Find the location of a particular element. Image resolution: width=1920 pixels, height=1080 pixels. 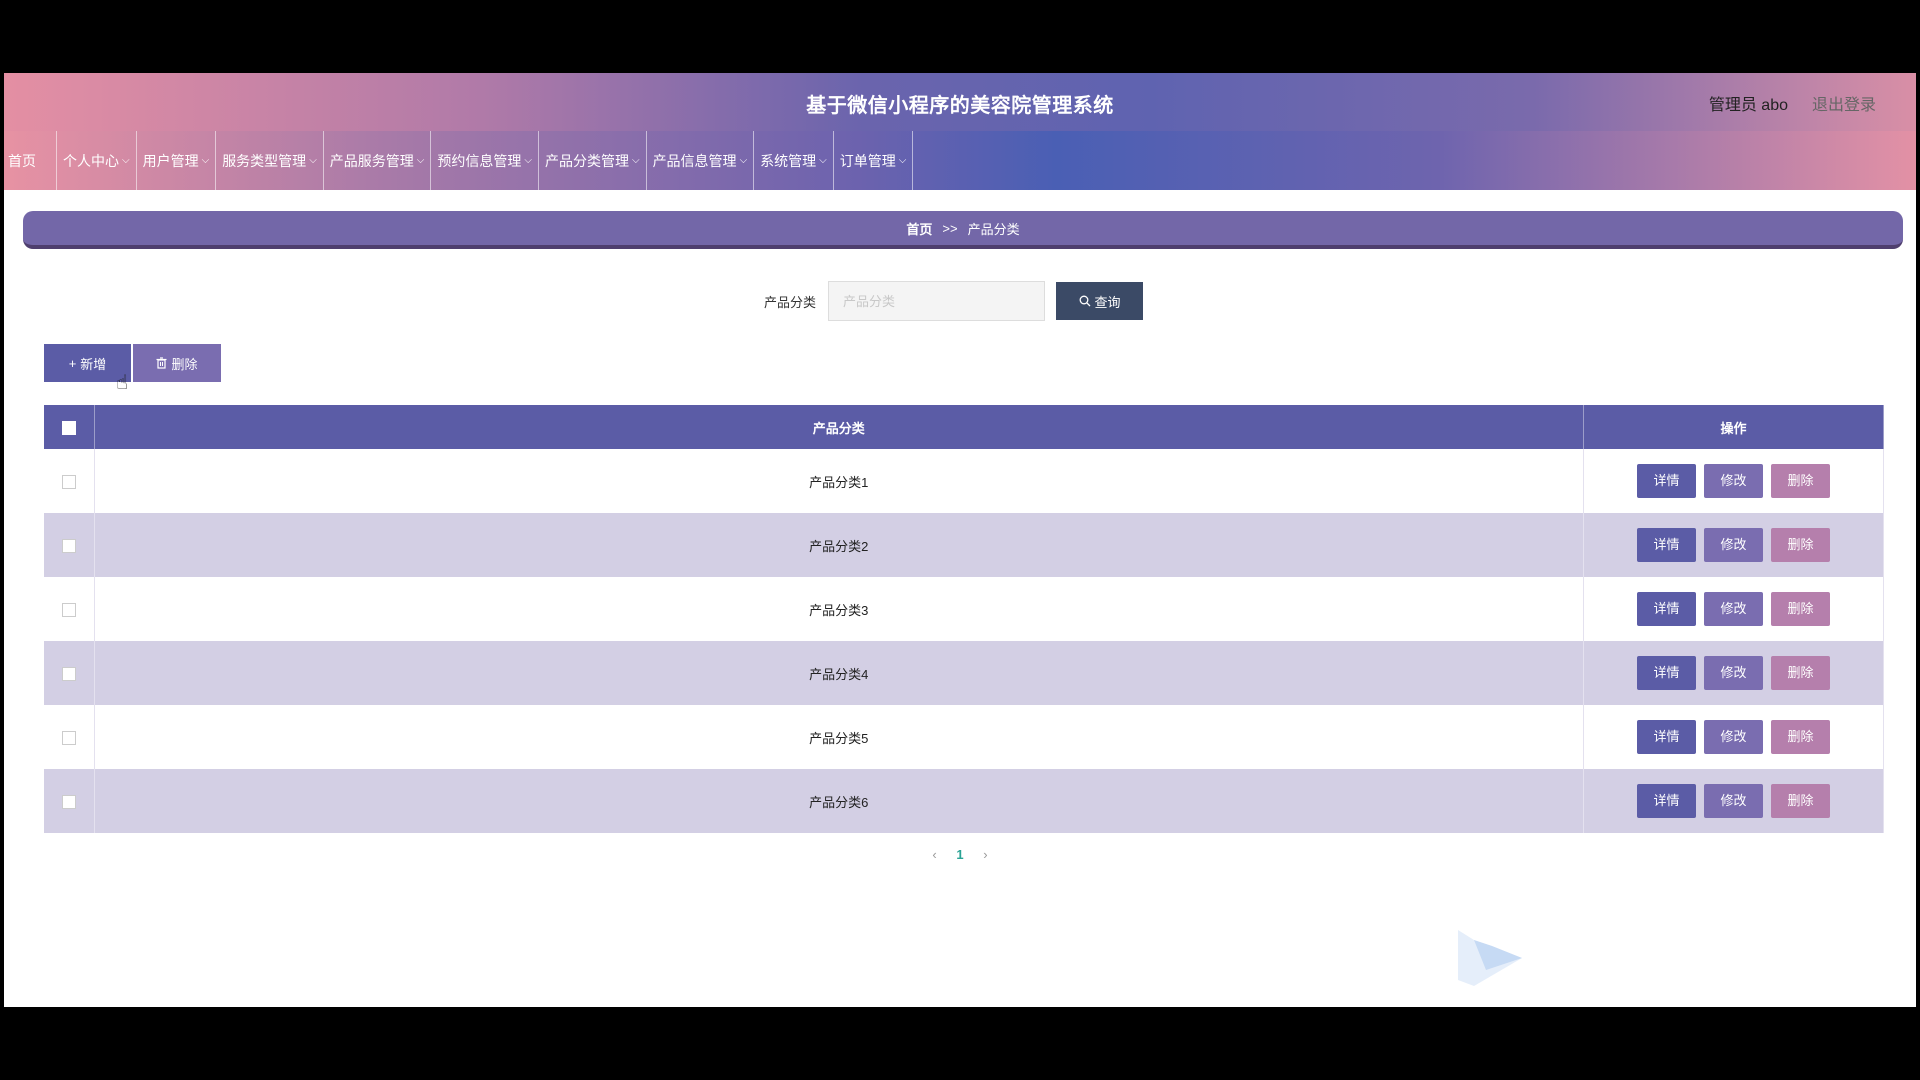

nav-item-6: 产品分类管理 ⌵ is located at coordinates (593, 160).